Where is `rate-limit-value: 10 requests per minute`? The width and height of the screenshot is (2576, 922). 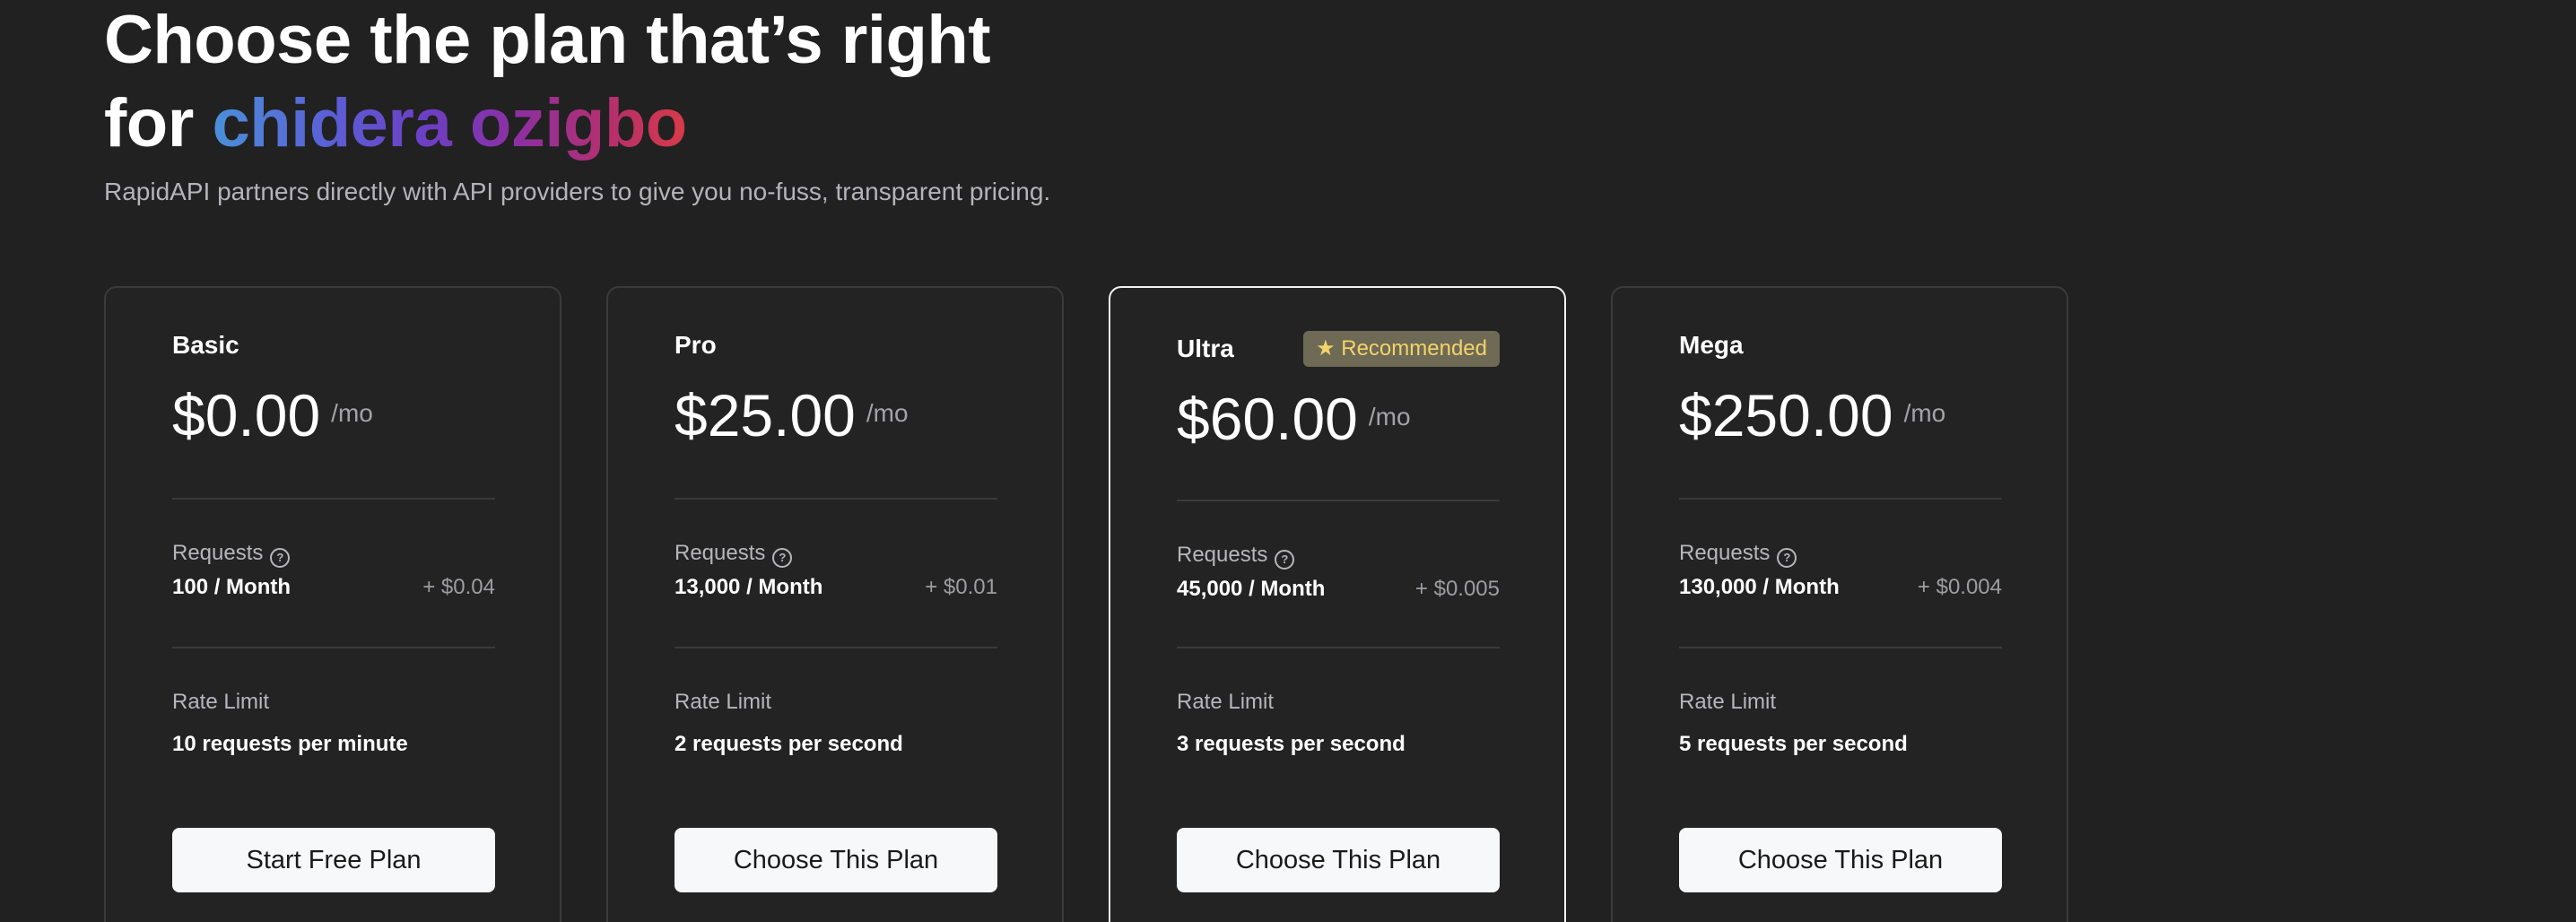 rate-limit-value: 10 requests per minute is located at coordinates (290, 744).